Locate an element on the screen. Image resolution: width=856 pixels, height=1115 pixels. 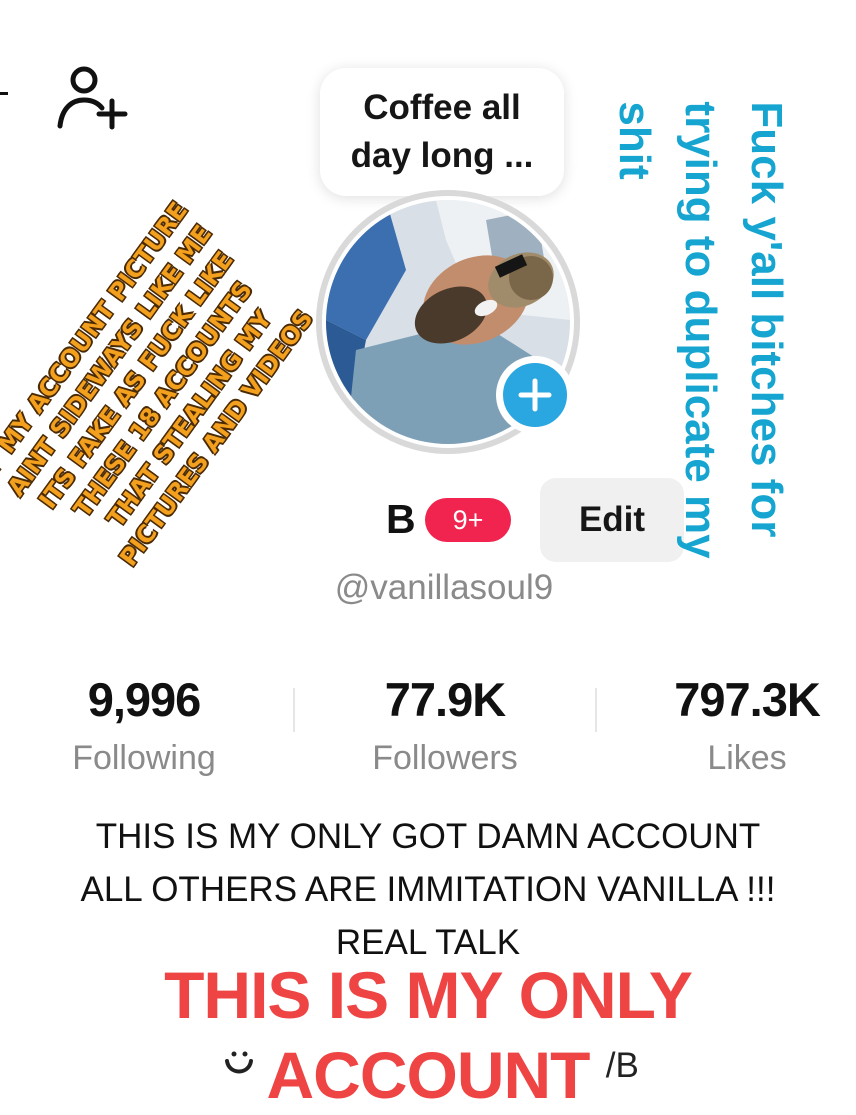
stat-followers: 77.9K Followers is located at coordinates (445, 725).